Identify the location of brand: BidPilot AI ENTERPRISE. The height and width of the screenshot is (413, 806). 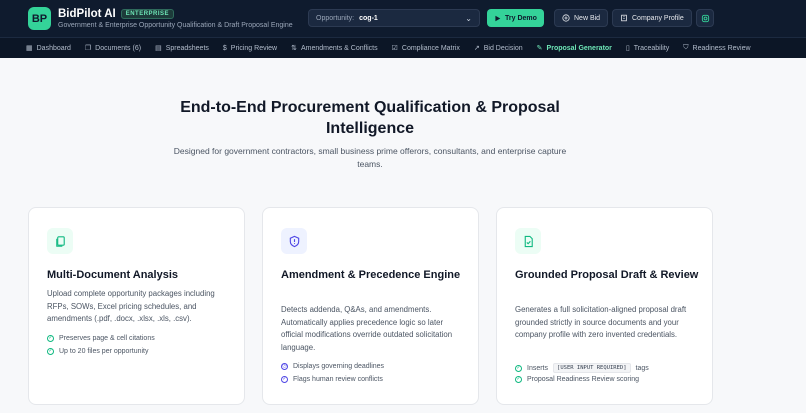
(116, 14).